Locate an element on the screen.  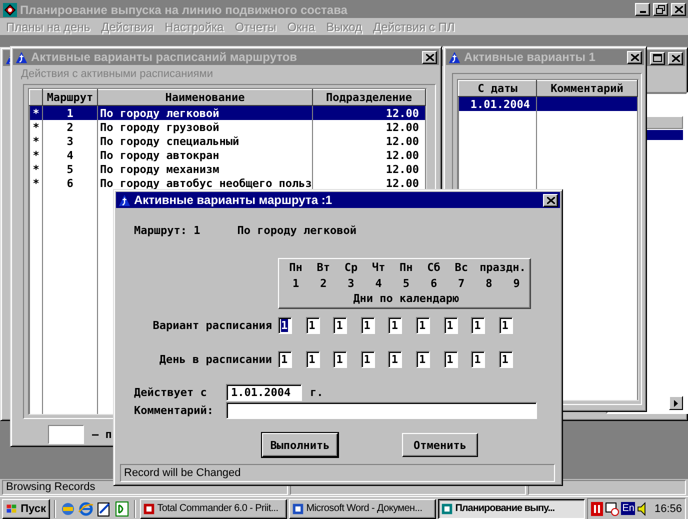
field-label: г. is located at coordinates (317, 392).